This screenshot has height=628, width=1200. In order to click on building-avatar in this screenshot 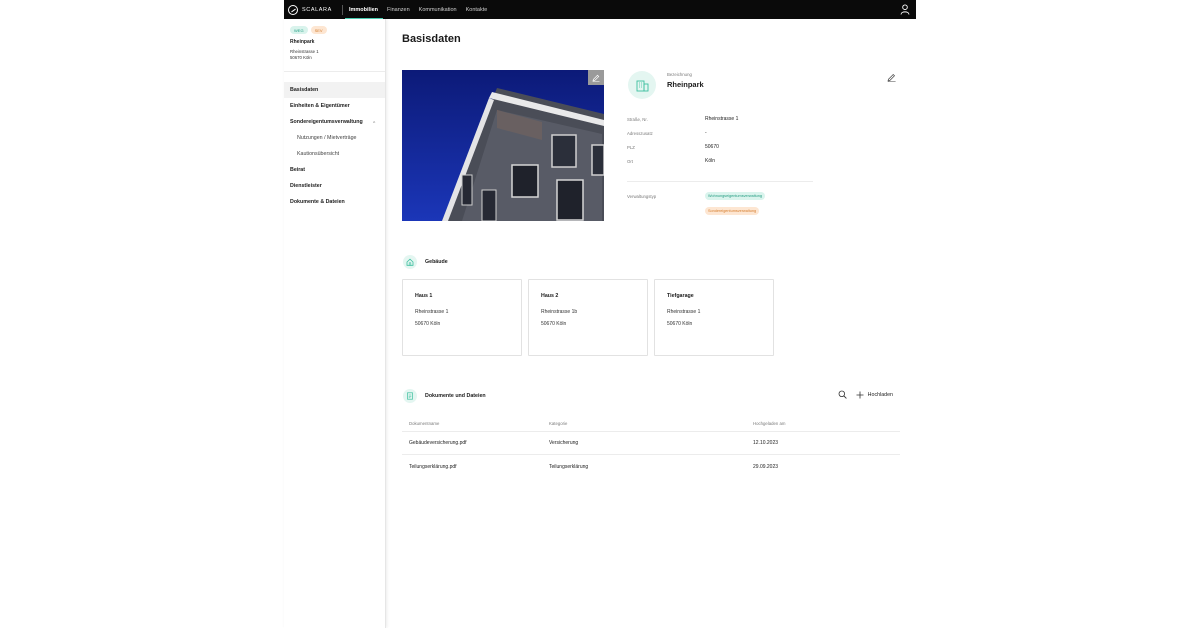, I will do `click(642, 85)`.